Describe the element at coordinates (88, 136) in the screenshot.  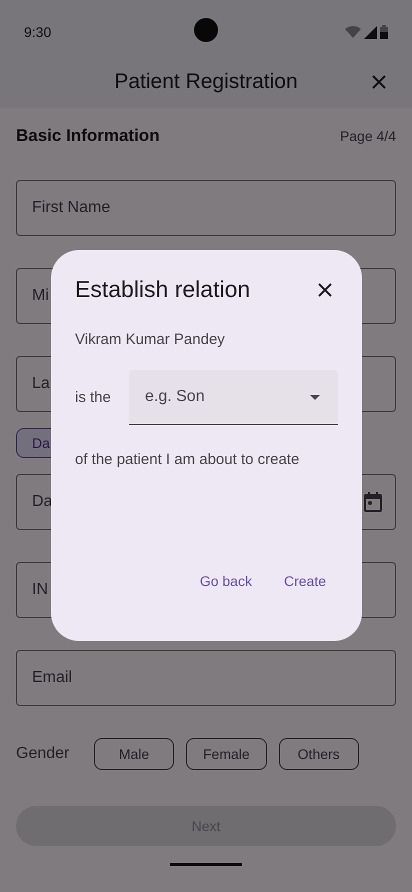
I see `section-title: Basic Information` at that location.